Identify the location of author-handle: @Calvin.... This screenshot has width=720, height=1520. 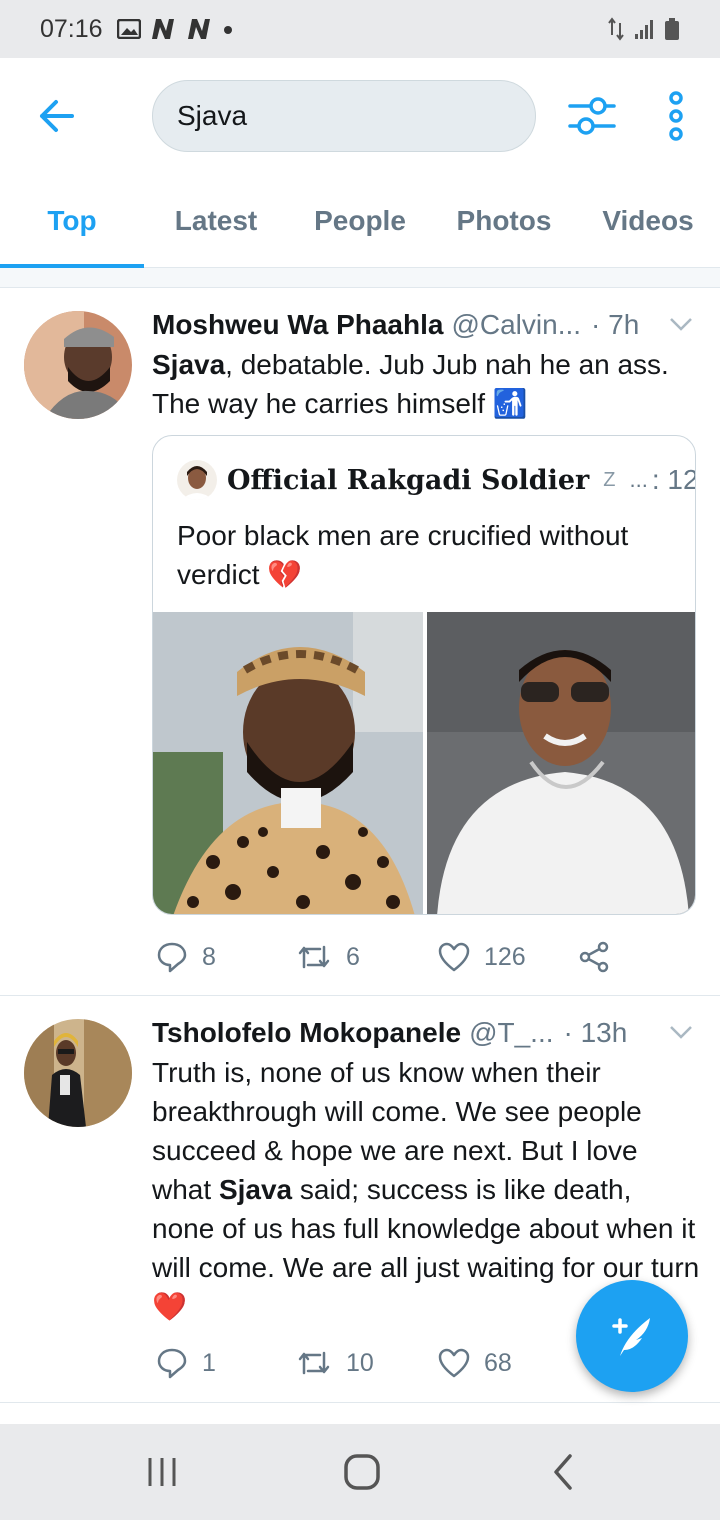
(516, 325).